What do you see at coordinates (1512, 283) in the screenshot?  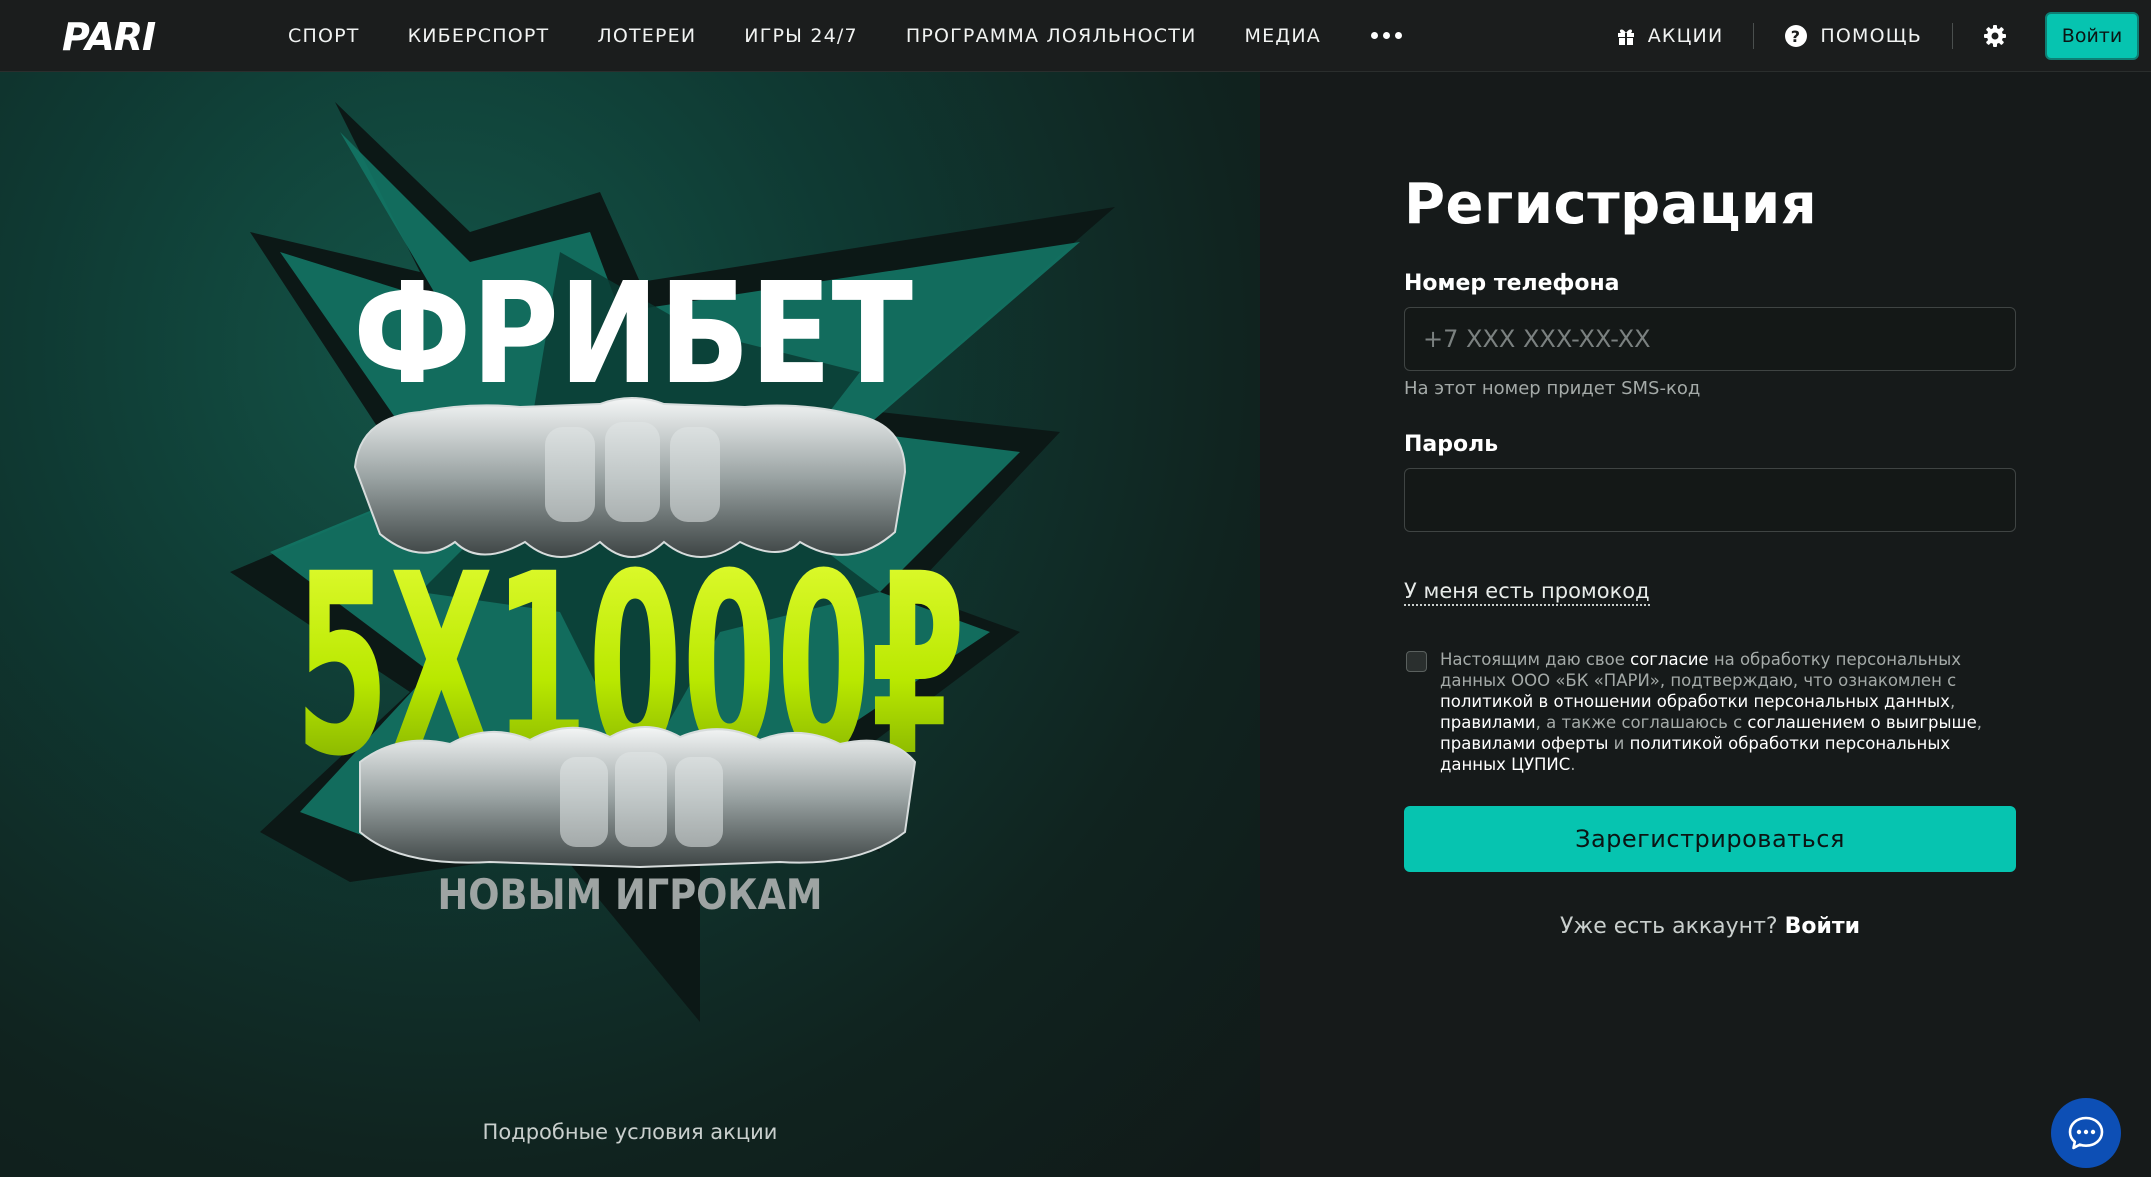 I see `phone-label: Номер телефона` at bounding box center [1512, 283].